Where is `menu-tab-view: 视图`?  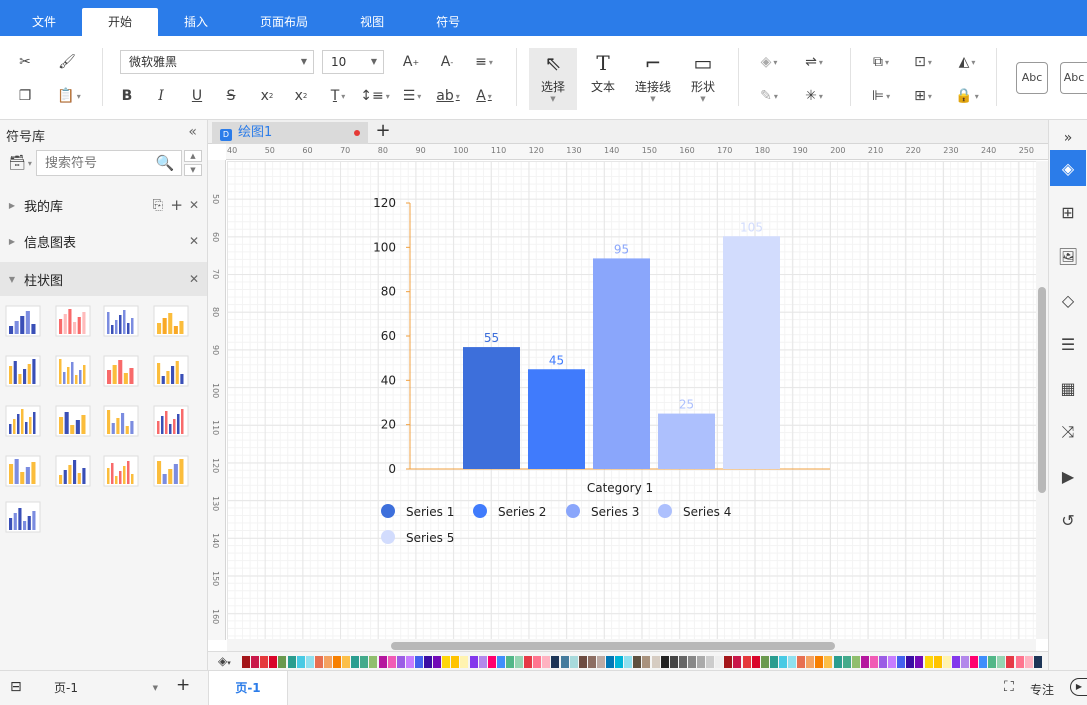 menu-tab-view: 视图 is located at coordinates (372, 22).